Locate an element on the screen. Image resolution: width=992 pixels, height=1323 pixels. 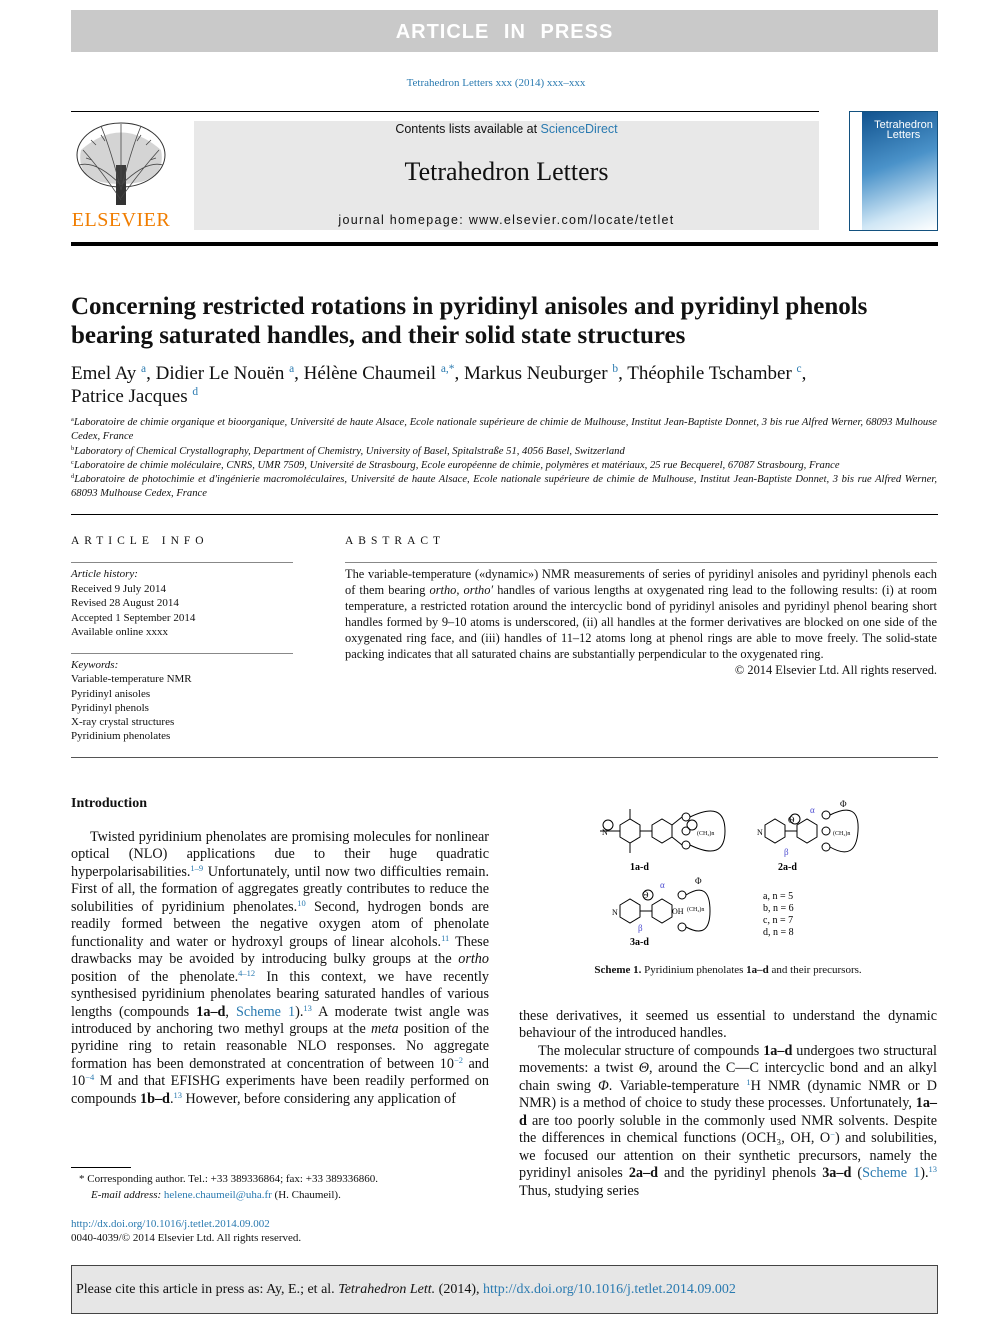
author-name: Emel Ay is located at coordinates (103, 373).